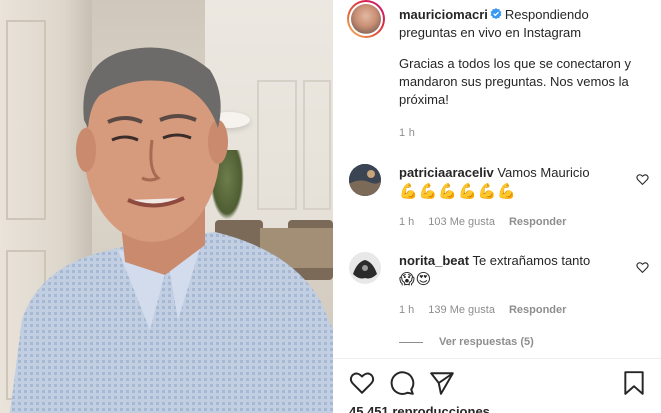  I want to click on comment-username: norita_beat, so click(434, 260).